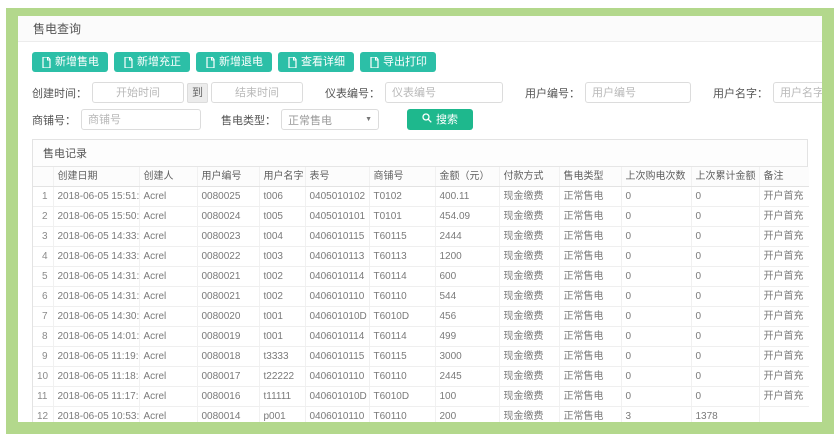 This screenshot has height=437, width=840. I want to click on table-cell: 2018-06-05 14:31:3, so click(96, 276).